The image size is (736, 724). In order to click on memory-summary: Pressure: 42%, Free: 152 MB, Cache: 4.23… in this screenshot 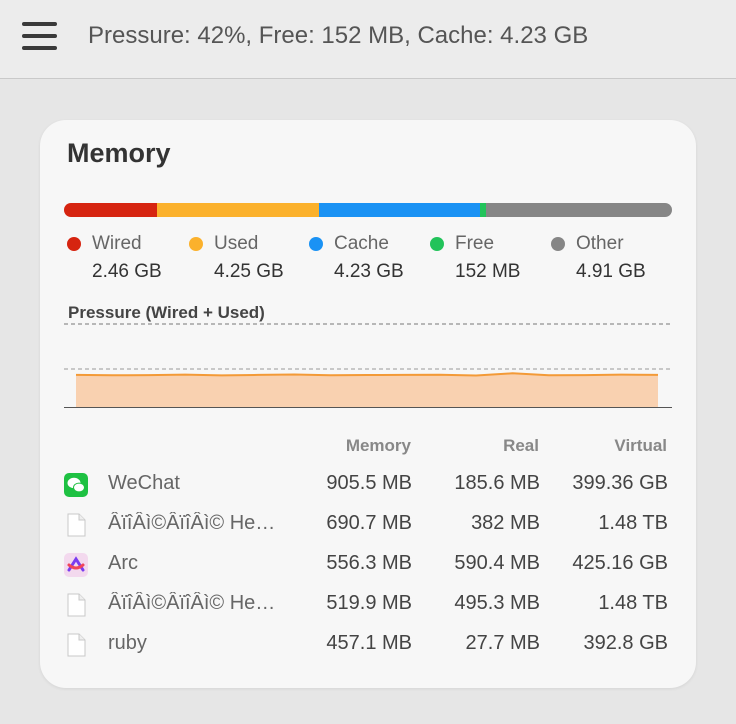, I will do `click(338, 35)`.